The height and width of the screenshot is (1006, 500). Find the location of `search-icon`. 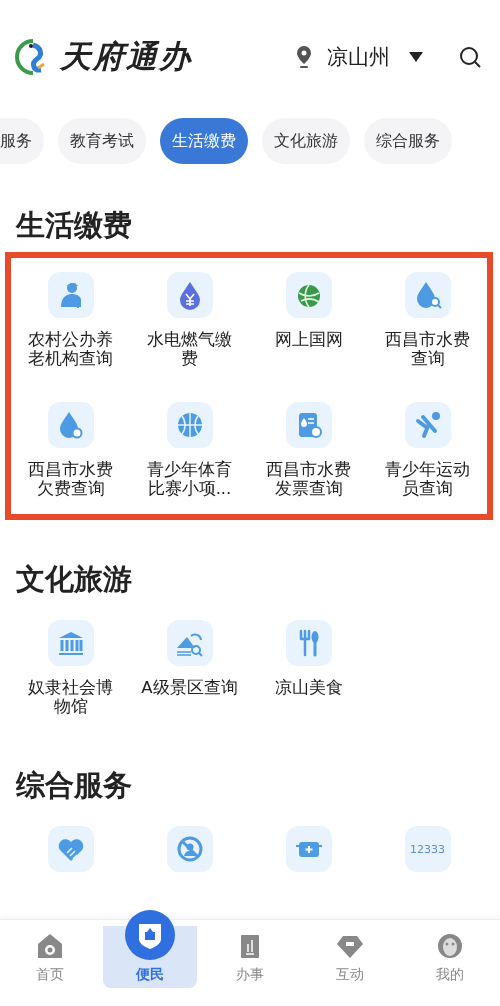

search-icon is located at coordinates (470, 57).